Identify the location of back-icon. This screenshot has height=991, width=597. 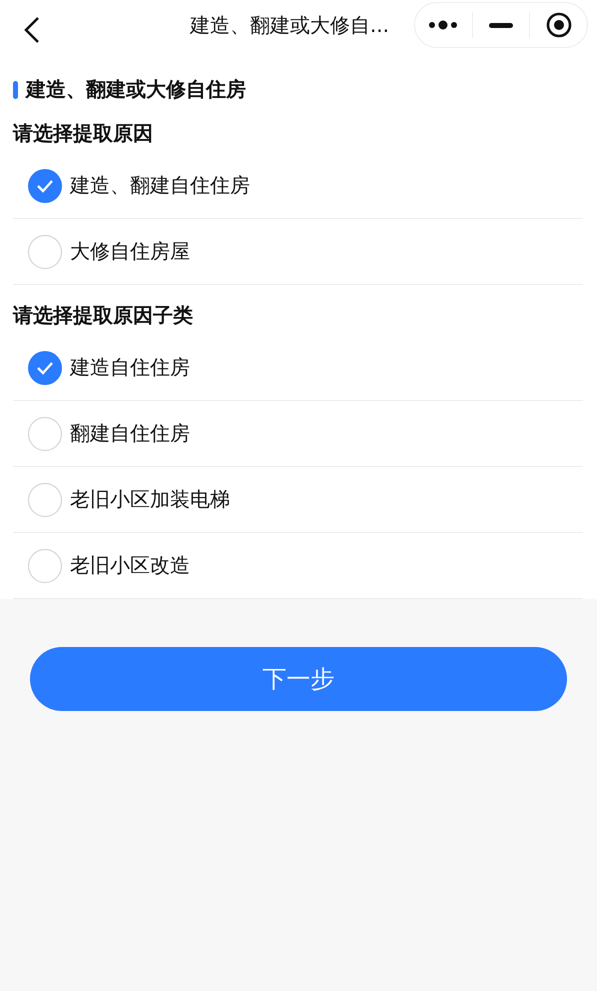
(32, 30).